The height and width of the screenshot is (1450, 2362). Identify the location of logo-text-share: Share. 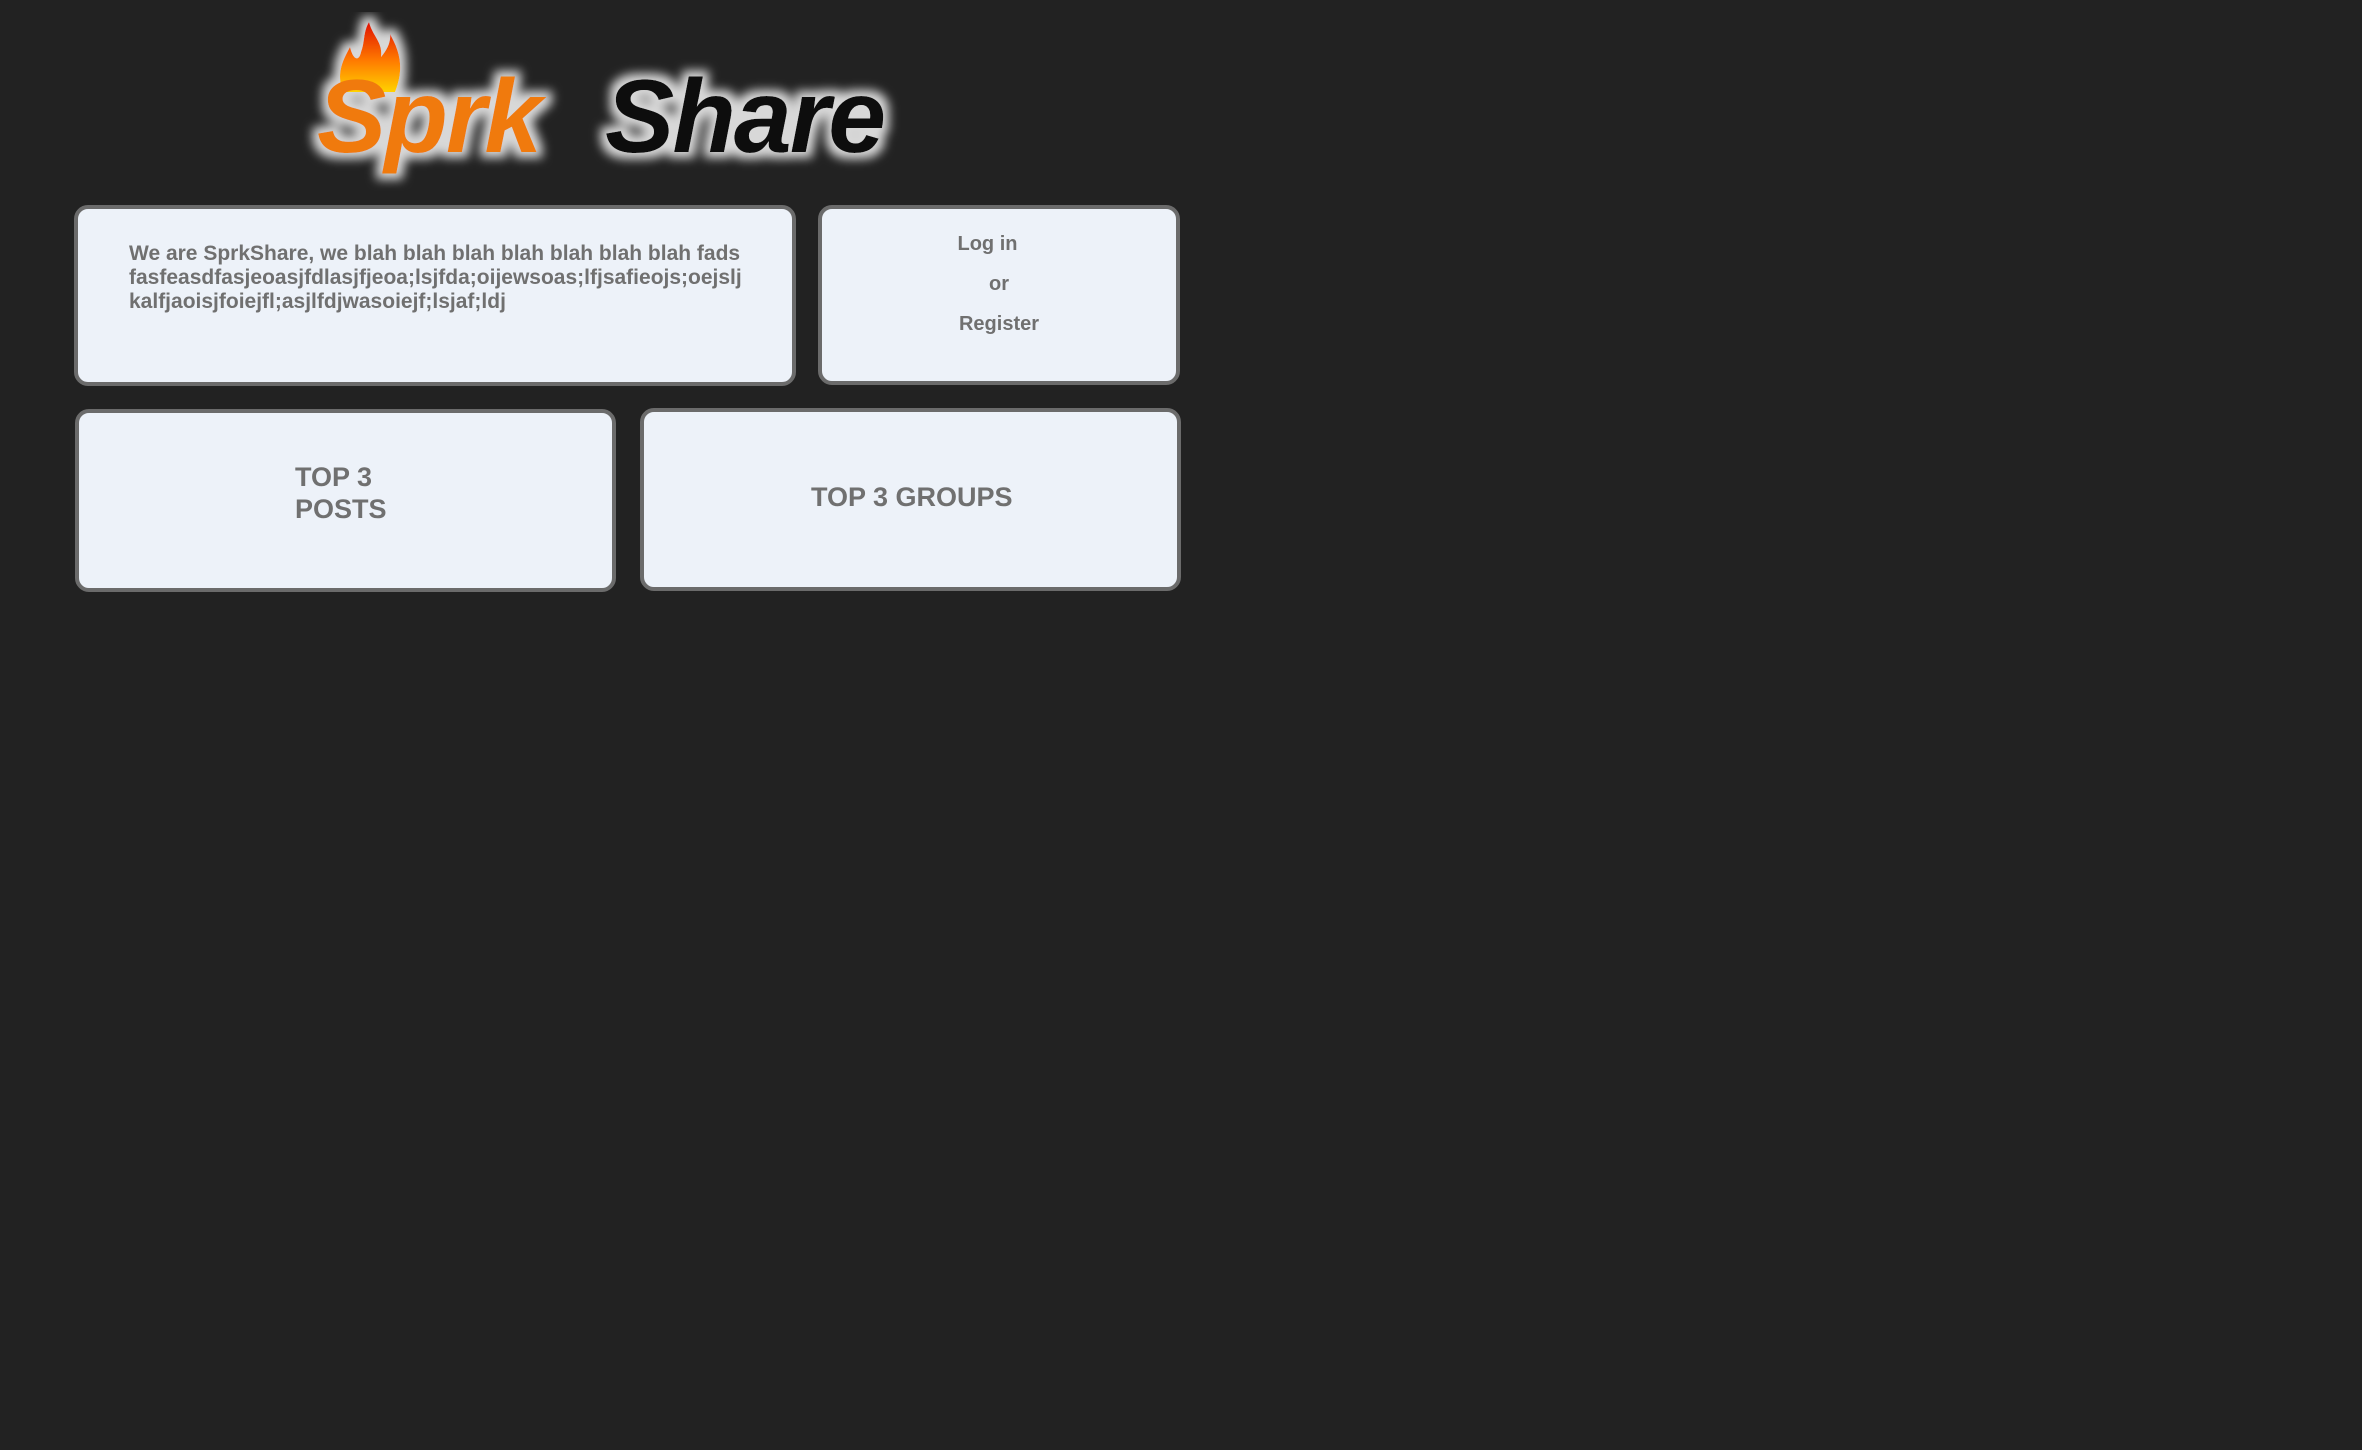
(744, 117).